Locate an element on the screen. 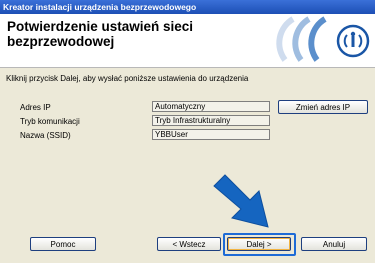 The width and height of the screenshot is (375, 263). help-button: Pomoc is located at coordinates (63, 244).